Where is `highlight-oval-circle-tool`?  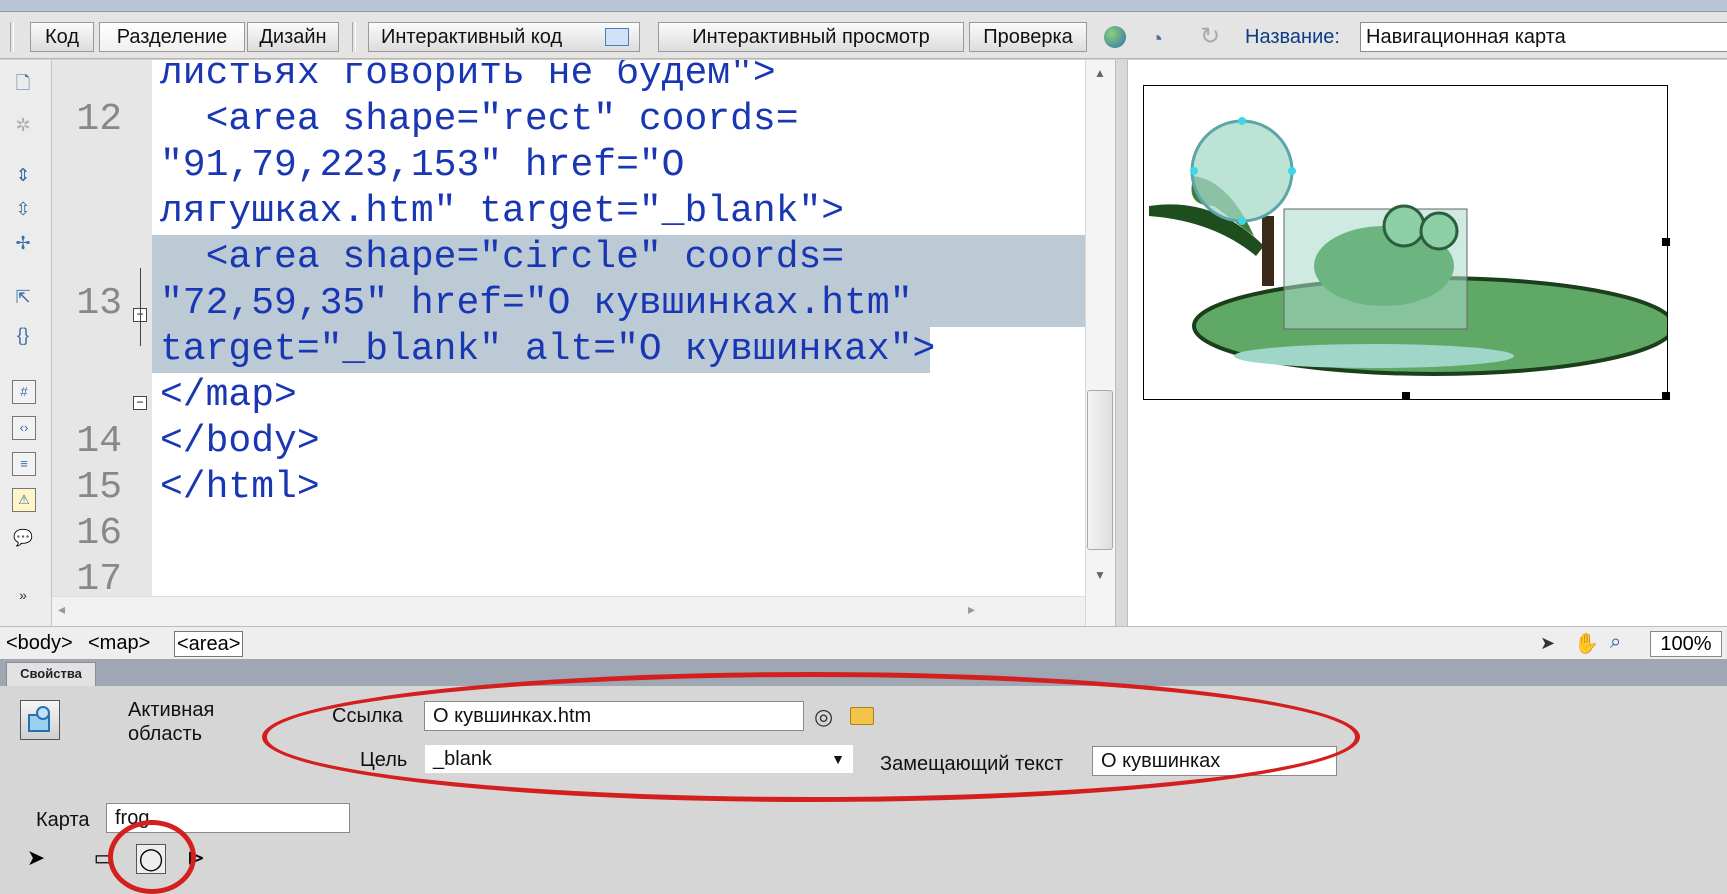 highlight-oval-circle-tool is located at coordinates (152, 857).